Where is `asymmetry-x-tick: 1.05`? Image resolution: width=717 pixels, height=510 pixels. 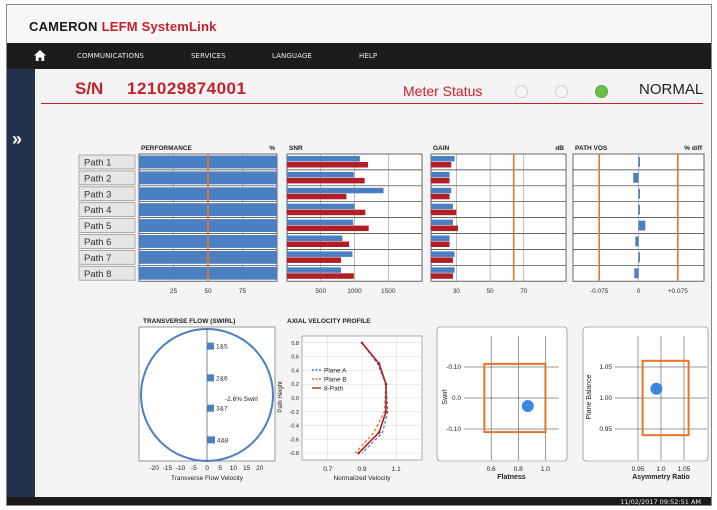 asymmetry-x-tick: 1.05 is located at coordinates (684, 469).